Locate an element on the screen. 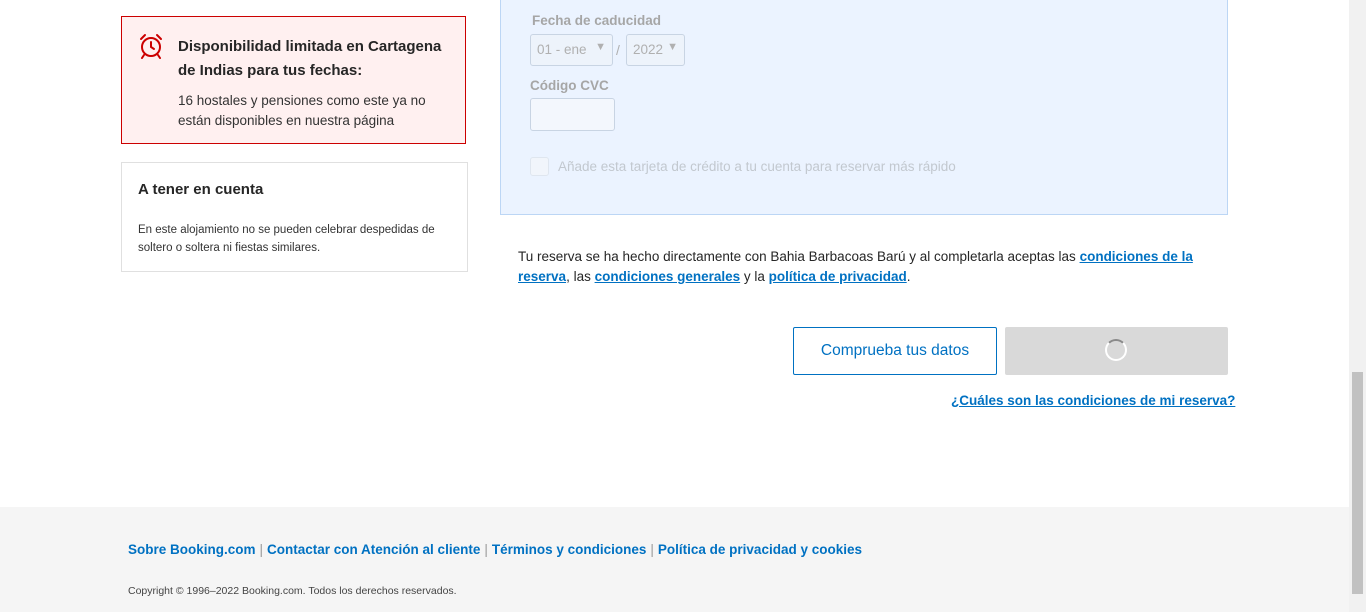 The image size is (1366, 612). complete-booking-button is located at coordinates (1116, 351).